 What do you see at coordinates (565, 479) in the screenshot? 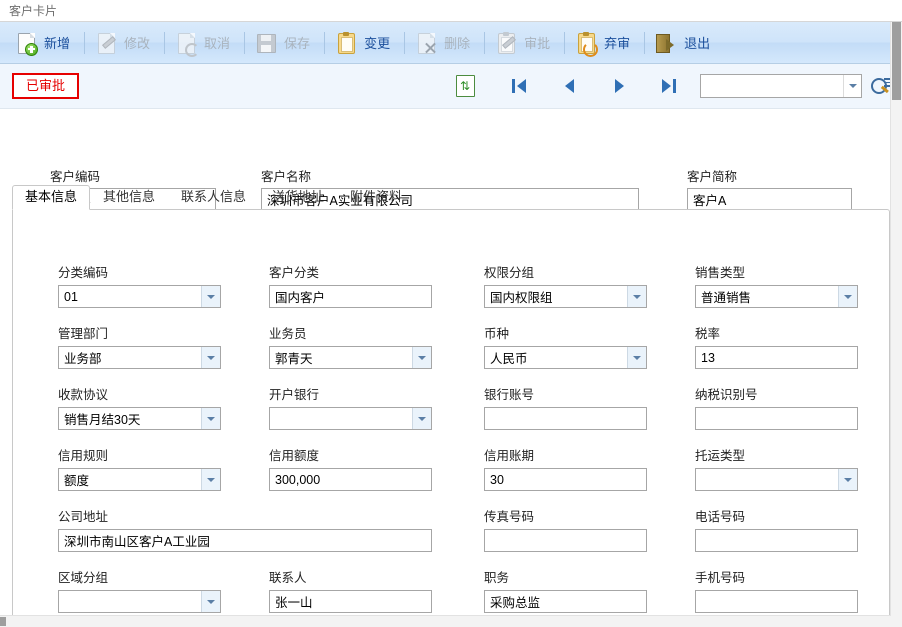
I see `credit-period-input: 30` at bounding box center [565, 479].